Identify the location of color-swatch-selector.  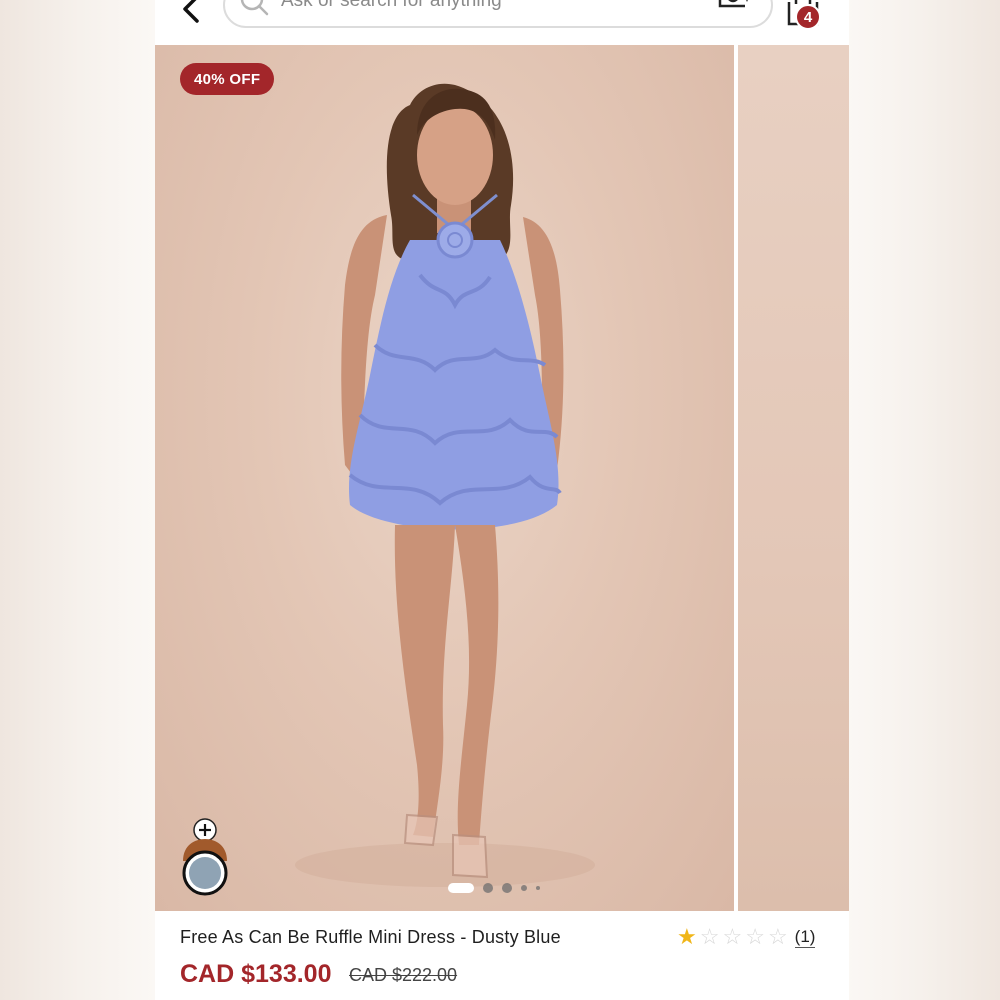
(207, 858).